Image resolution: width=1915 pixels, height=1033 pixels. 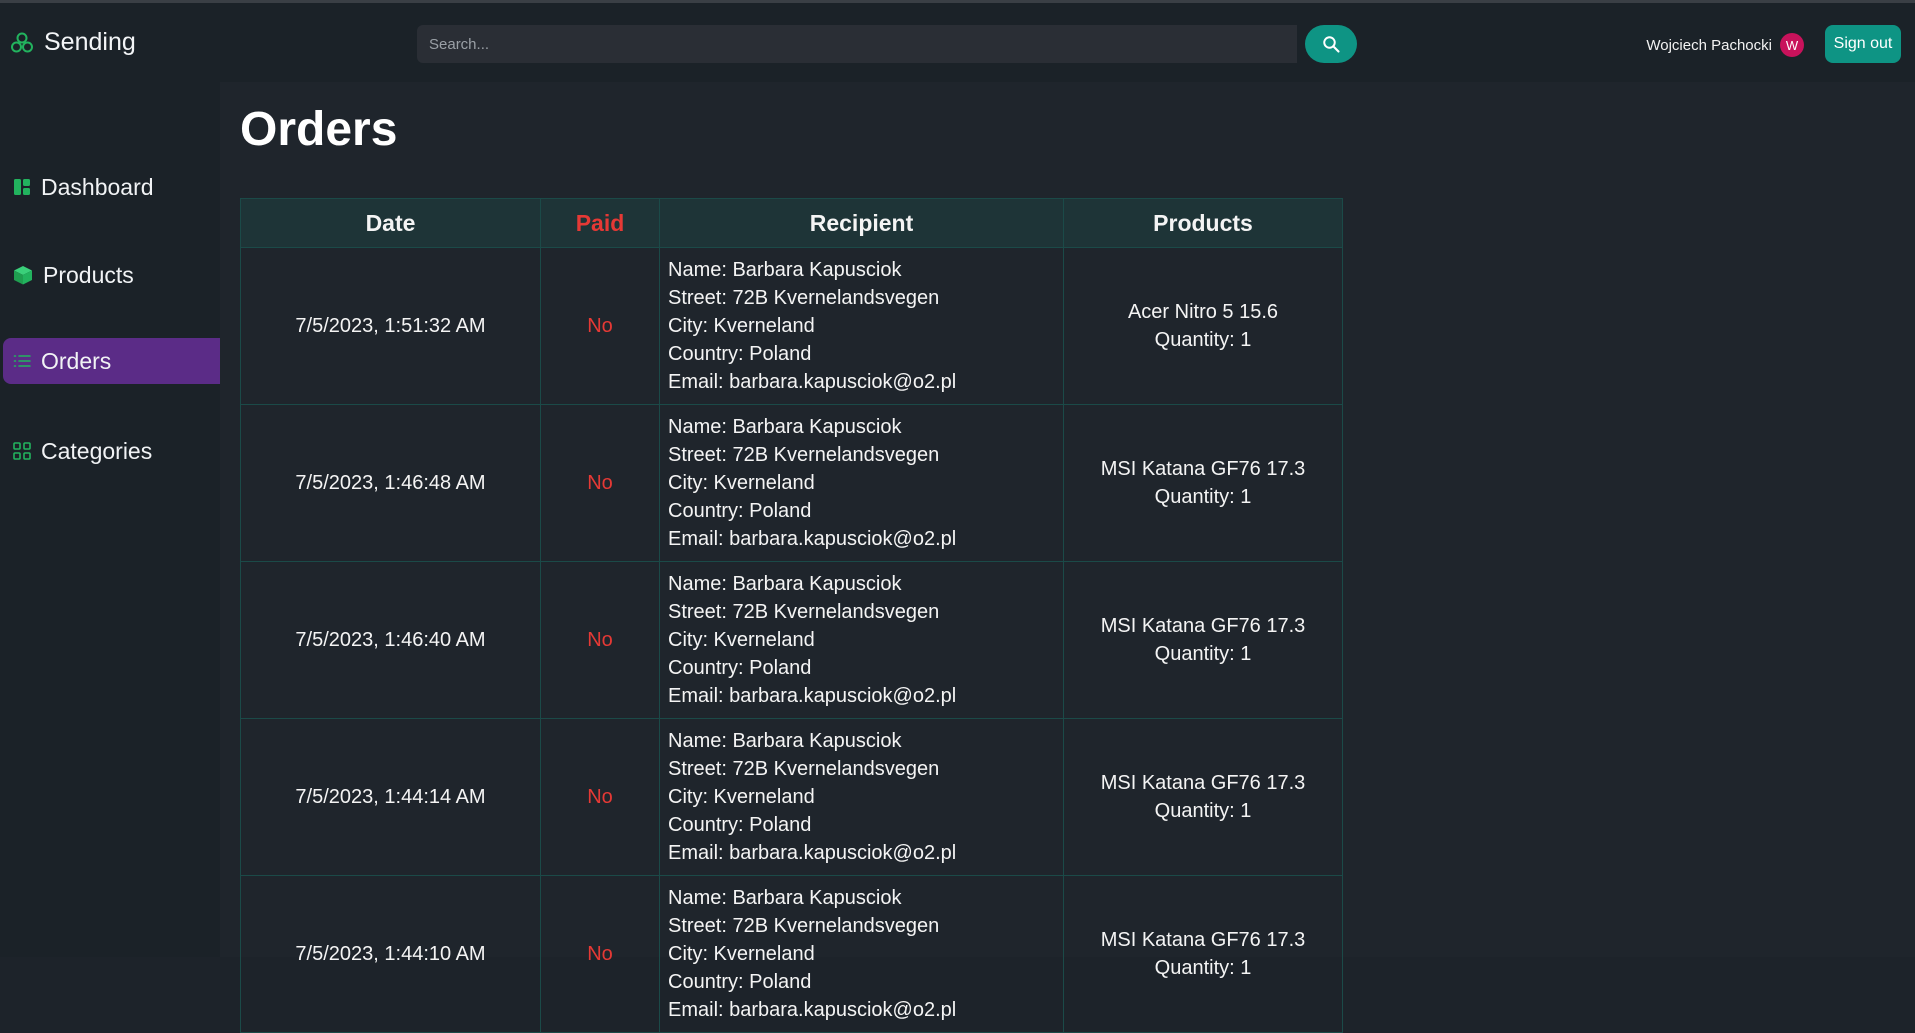 What do you see at coordinates (88, 274) in the screenshot?
I see `sidebar-item-label: Products` at bounding box center [88, 274].